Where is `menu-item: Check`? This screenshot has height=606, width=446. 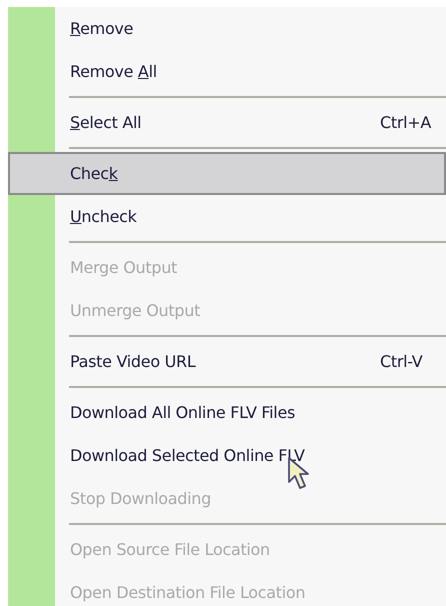
menu-item: Check is located at coordinates (227, 173).